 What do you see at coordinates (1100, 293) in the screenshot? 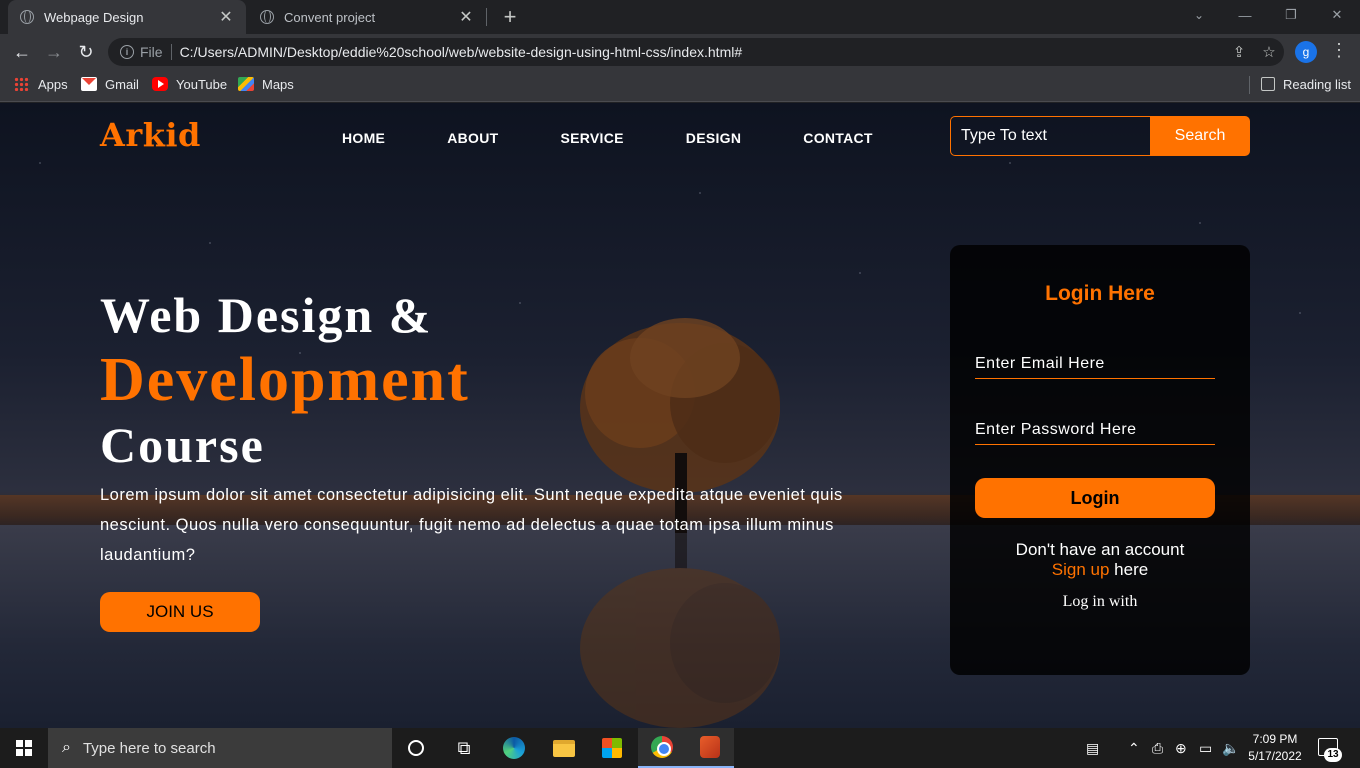
I see `login-title: Login Here` at bounding box center [1100, 293].